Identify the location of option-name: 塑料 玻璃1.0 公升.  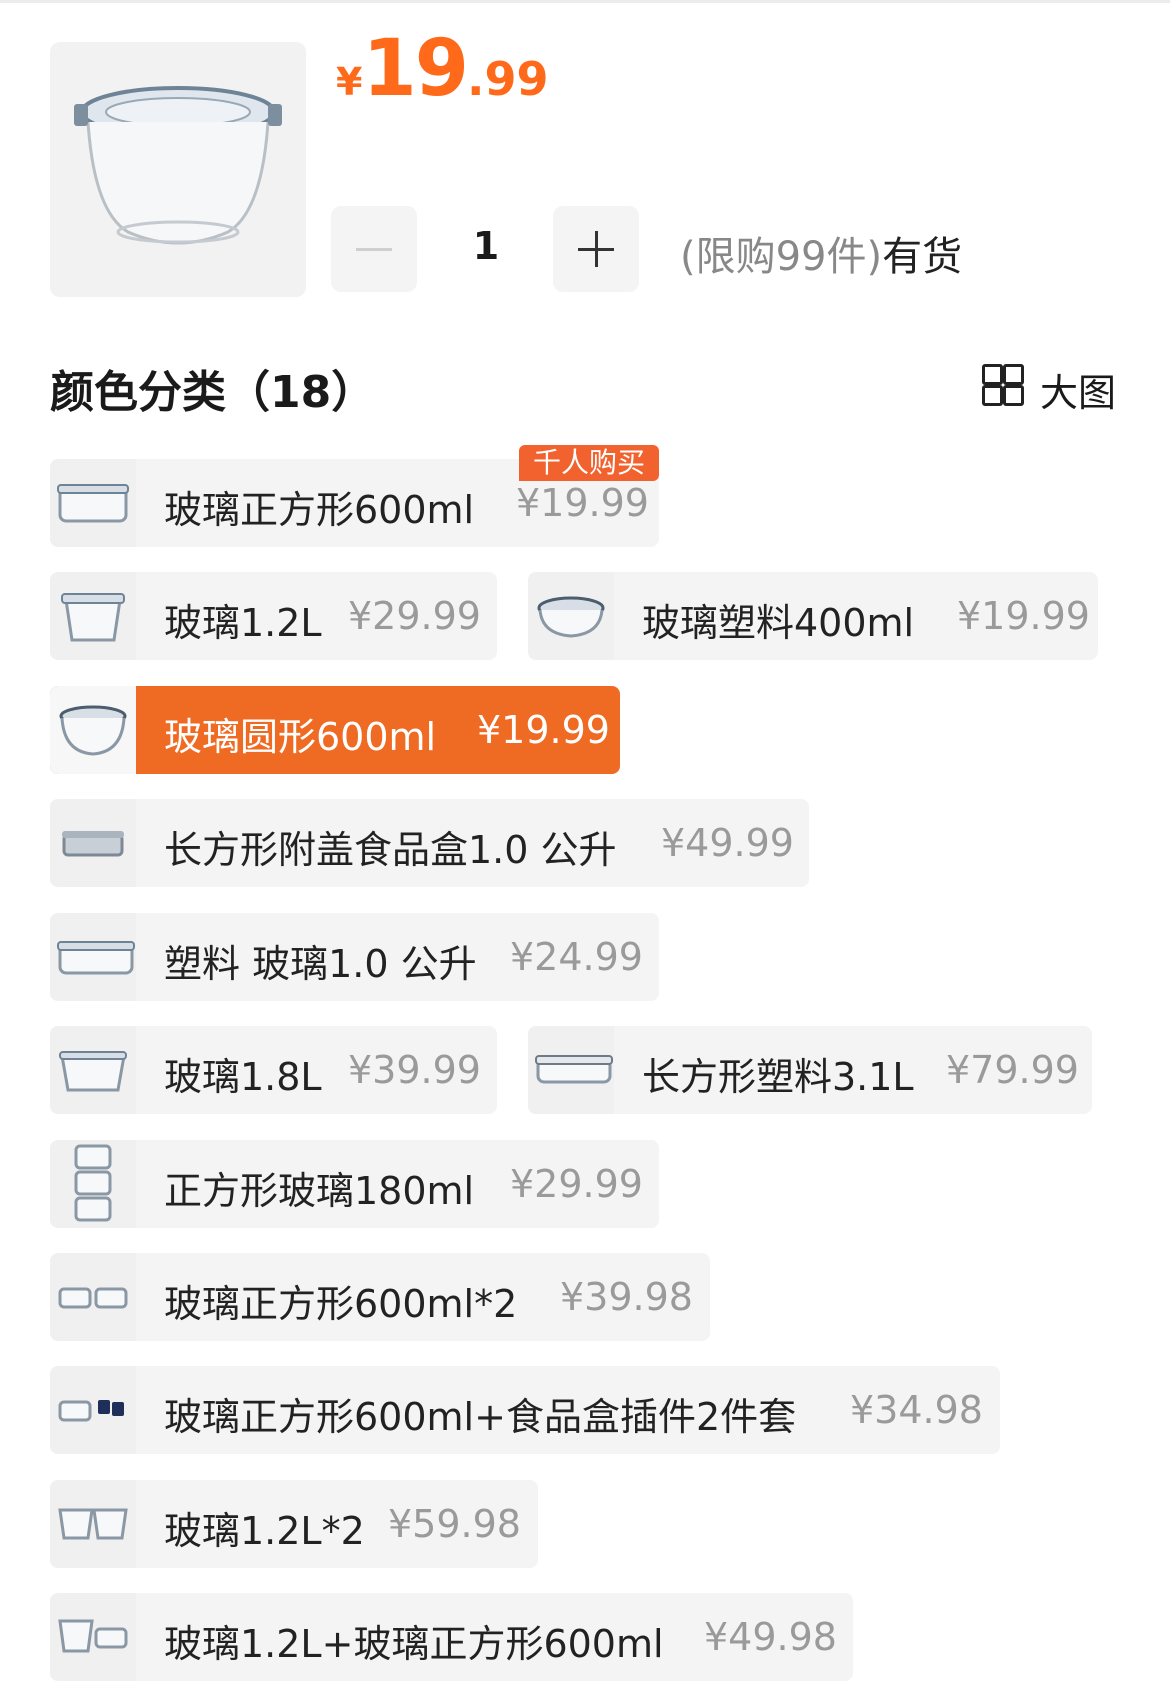
(320, 964).